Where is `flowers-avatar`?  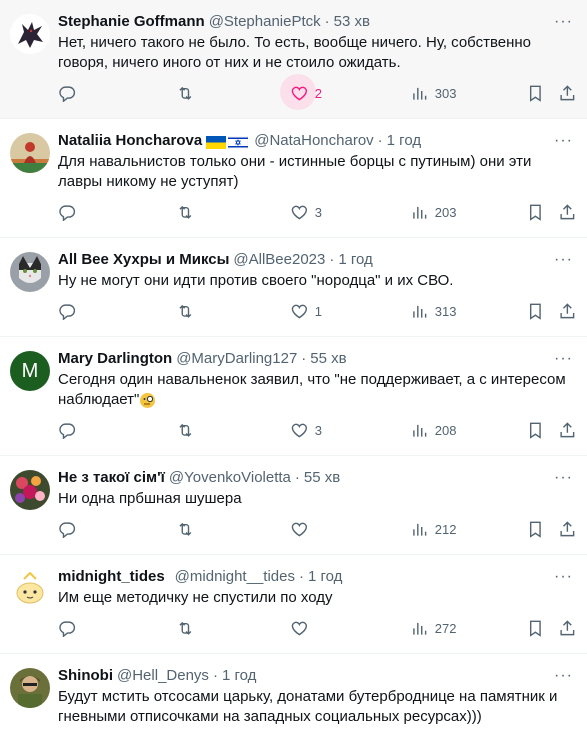 flowers-avatar is located at coordinates (30, 490).